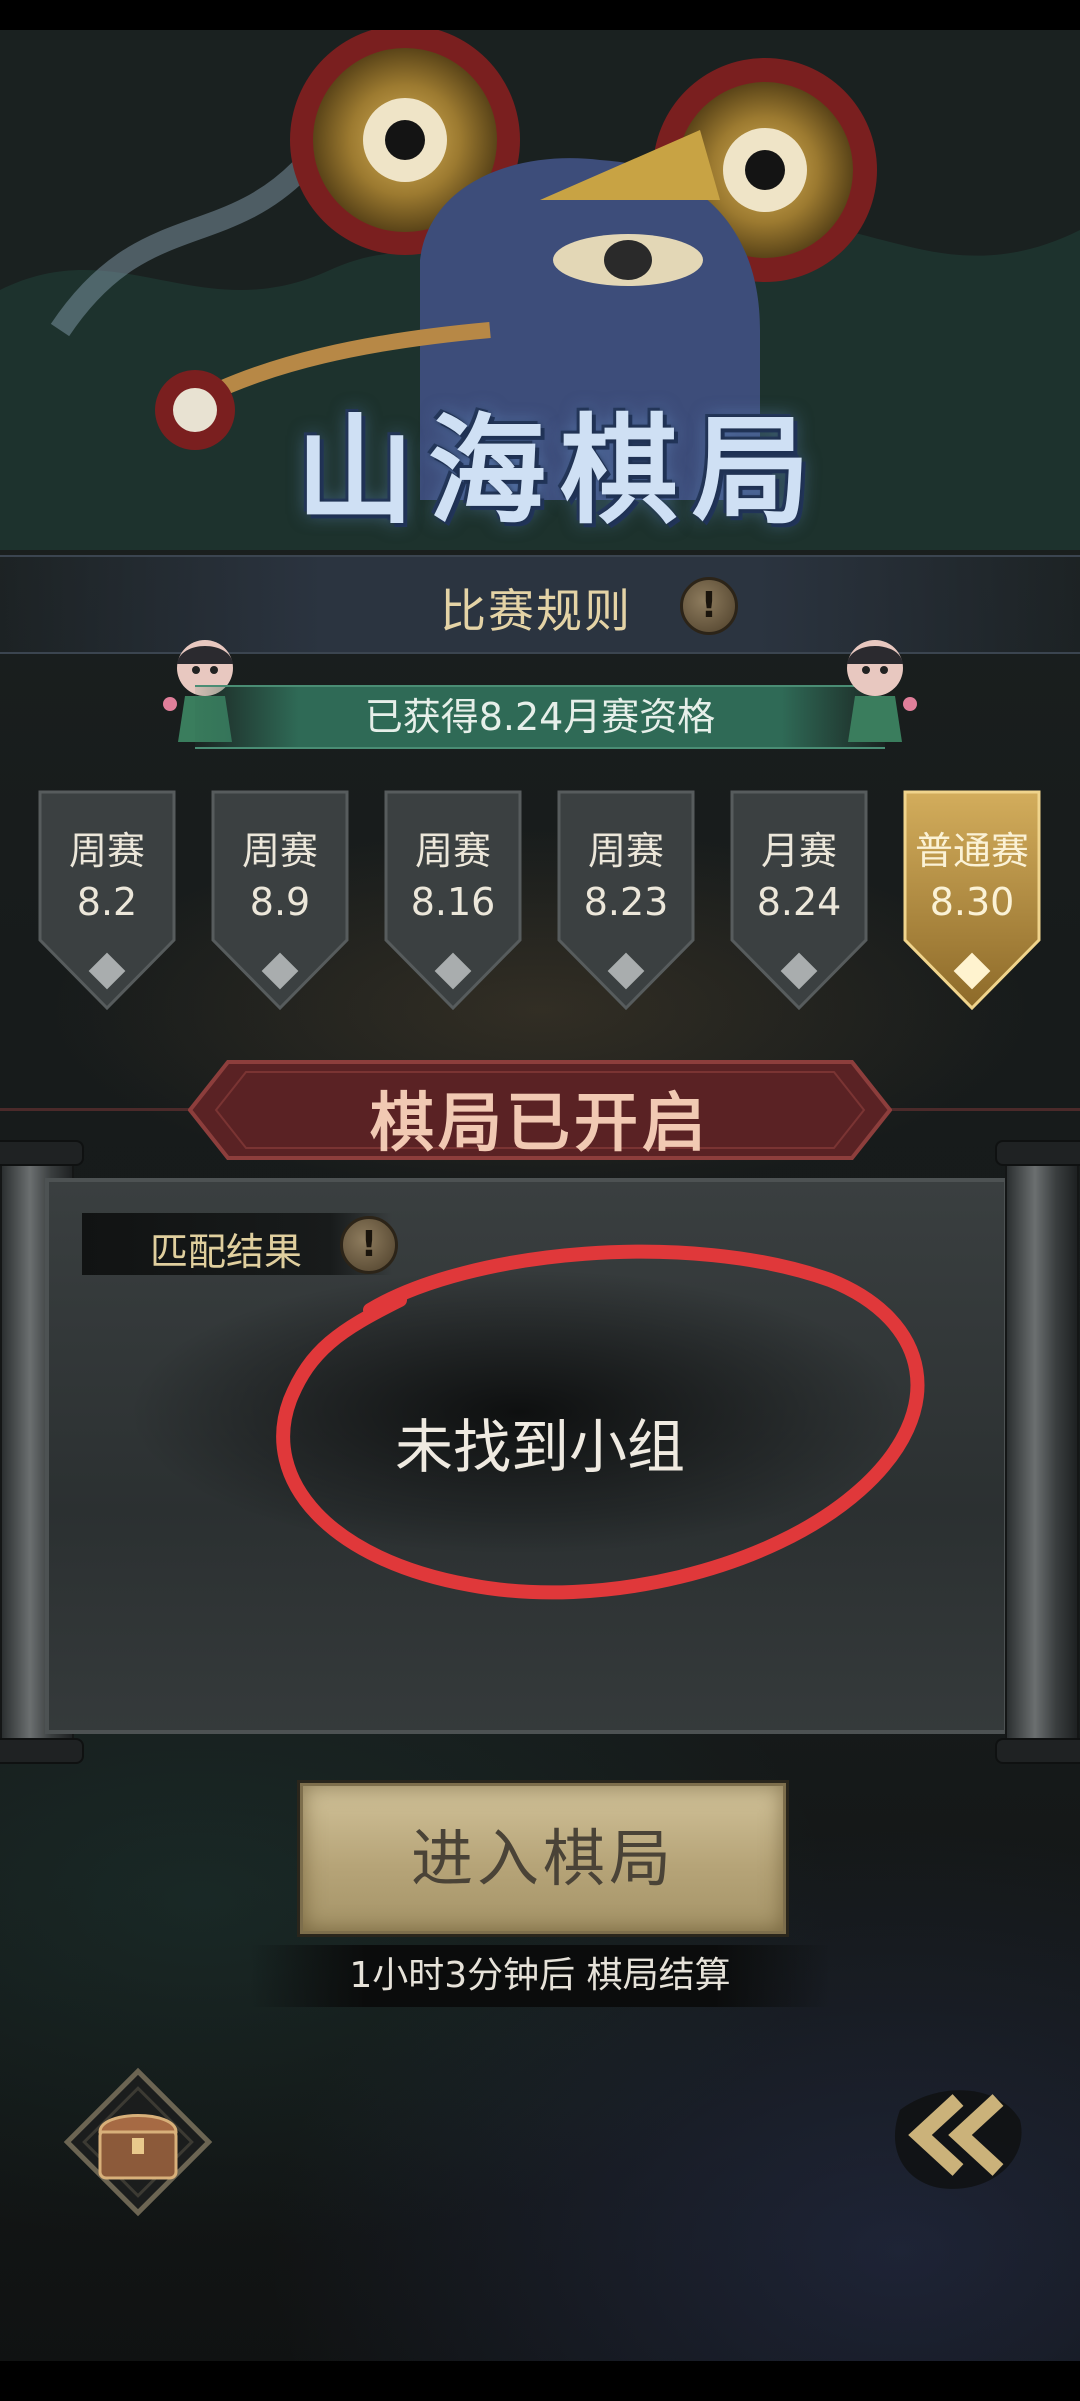 This screenshot has height=2401, width=1080. Describe the element at coordinates (955, 2135) in the screenshot. I see `double-chevron-left-icon` at that location.